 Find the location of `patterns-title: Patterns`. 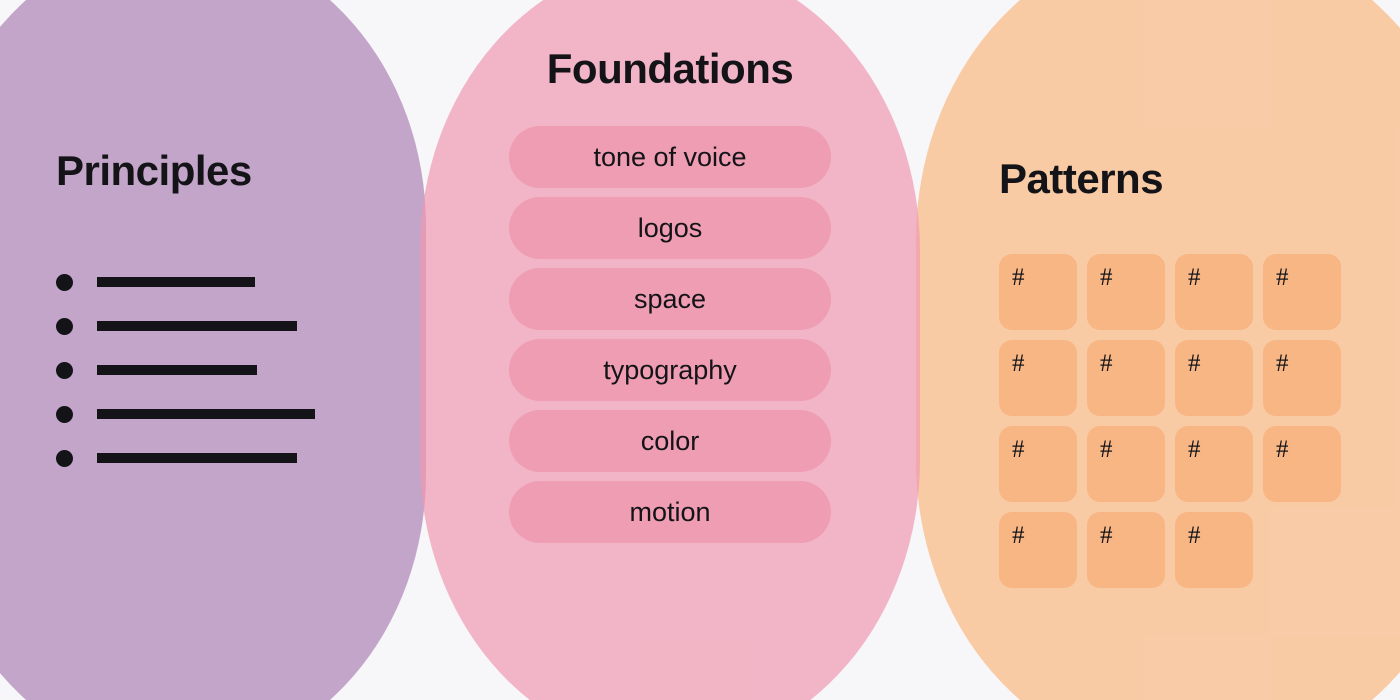

patterns-title: Patterns is located at coordinates (1081, 178).